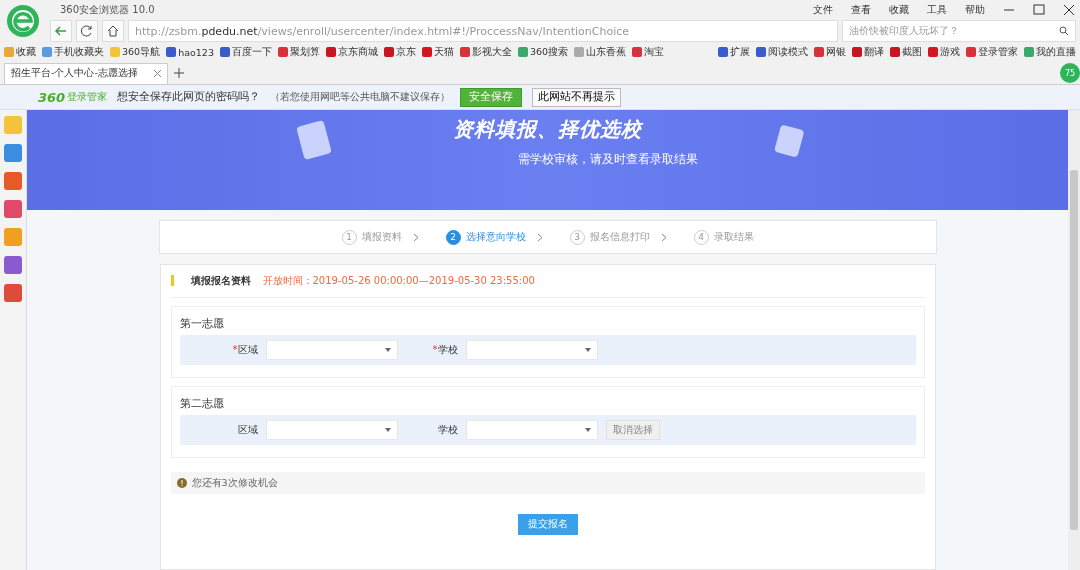 This screenshot has width=1080, height=570. What do you see at coordinates (87, 97) in the screenshot?
I see `brand-label: 登录管家` at bounding box center [87, 97].